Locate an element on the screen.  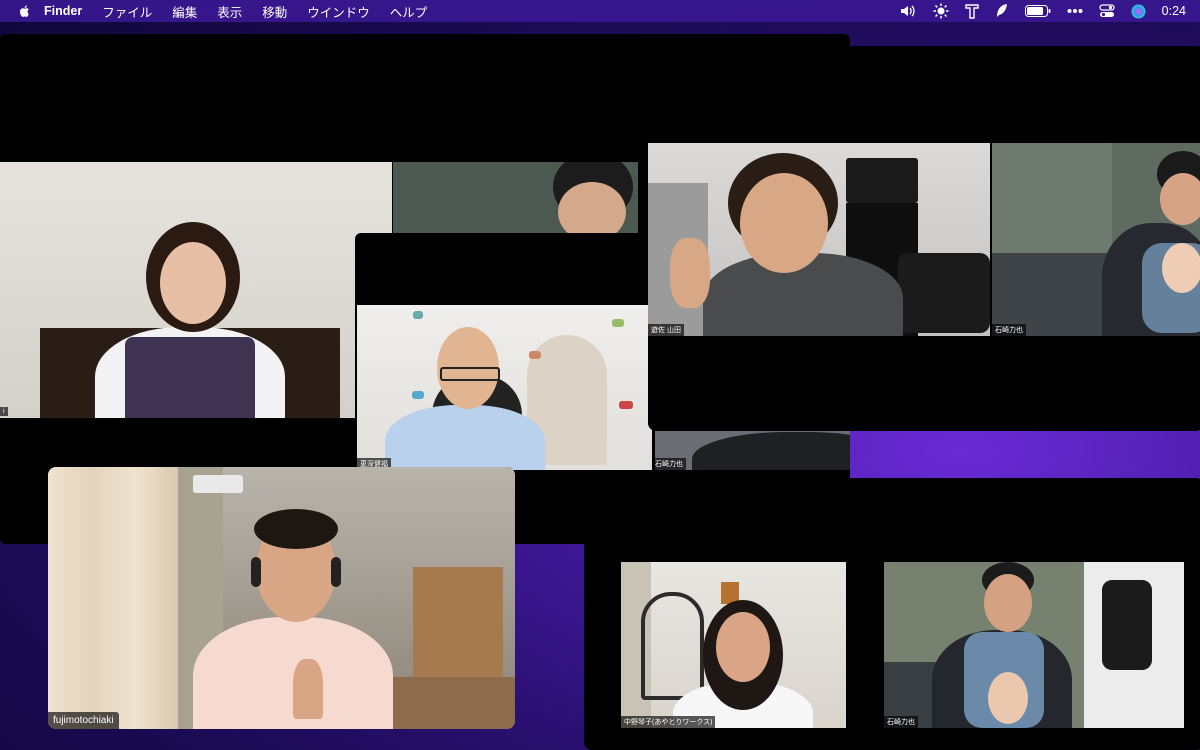
apple-icon is located at coordinates (25, 11).